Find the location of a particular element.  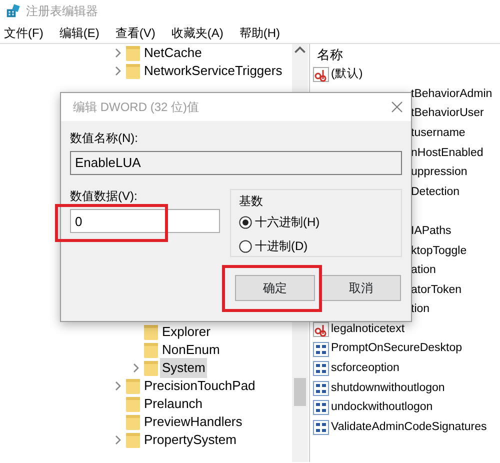

scroll-thumb is located at coordinates (300, 392).